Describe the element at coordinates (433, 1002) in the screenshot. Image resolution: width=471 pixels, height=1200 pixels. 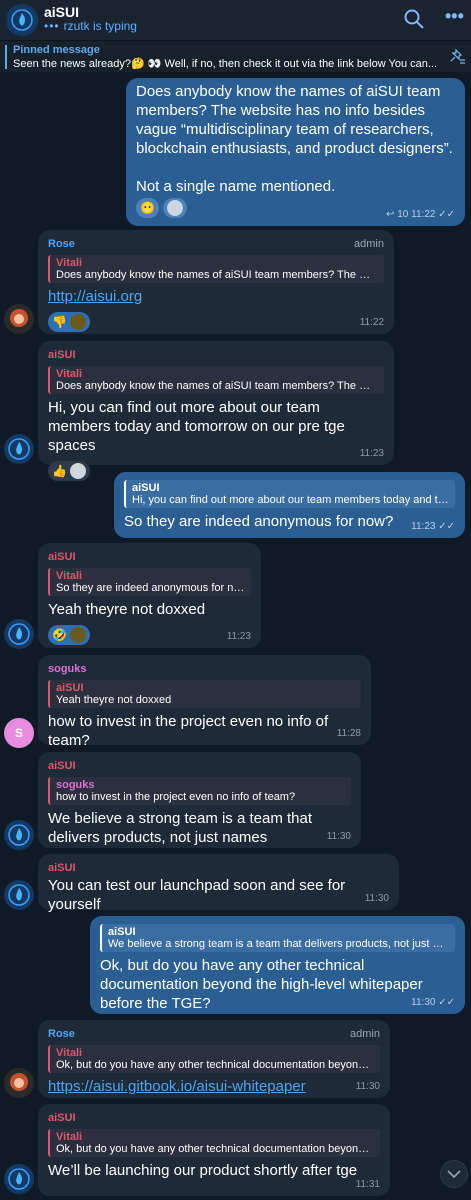
I see `message-meta: 11:30 ✓✓` at that location.